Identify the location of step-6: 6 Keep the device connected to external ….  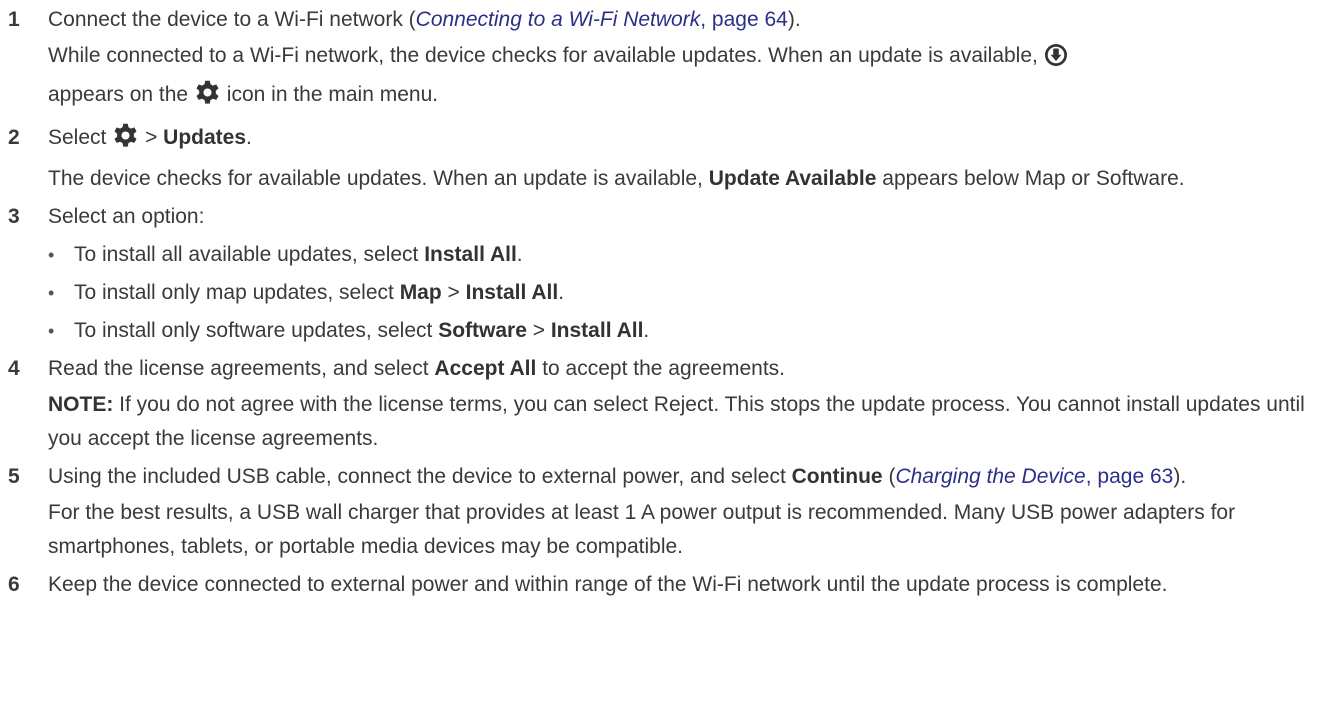
(670, 585).